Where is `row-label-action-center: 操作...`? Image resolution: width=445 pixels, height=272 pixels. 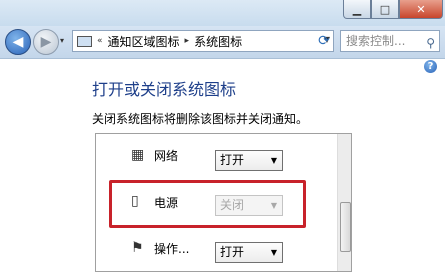
row-label-action-center: 操作... is located at coordinates (172, 249).